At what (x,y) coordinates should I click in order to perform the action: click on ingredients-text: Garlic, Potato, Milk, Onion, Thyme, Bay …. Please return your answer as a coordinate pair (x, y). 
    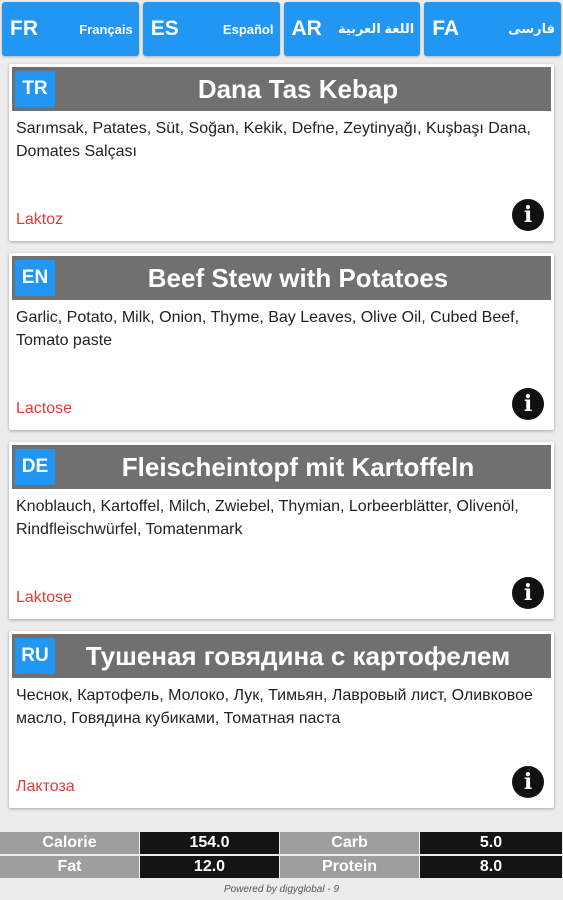
    Looking at the image, I should click on (268, 329).